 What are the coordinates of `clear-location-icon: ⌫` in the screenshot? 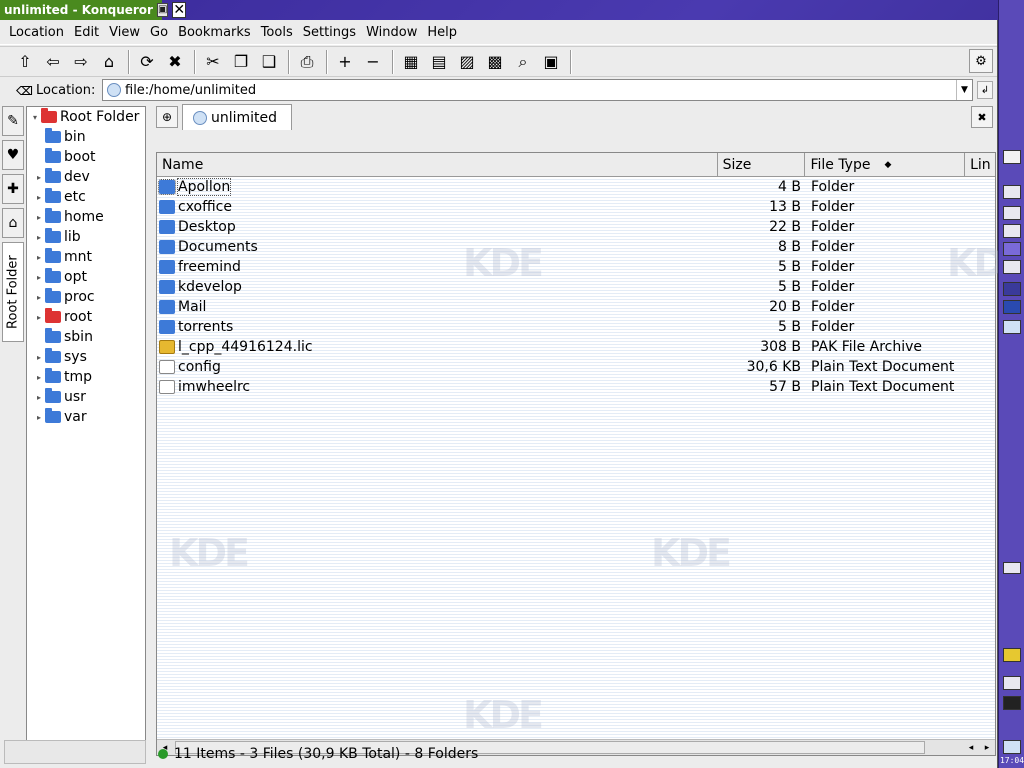 It's located at (25, 91).